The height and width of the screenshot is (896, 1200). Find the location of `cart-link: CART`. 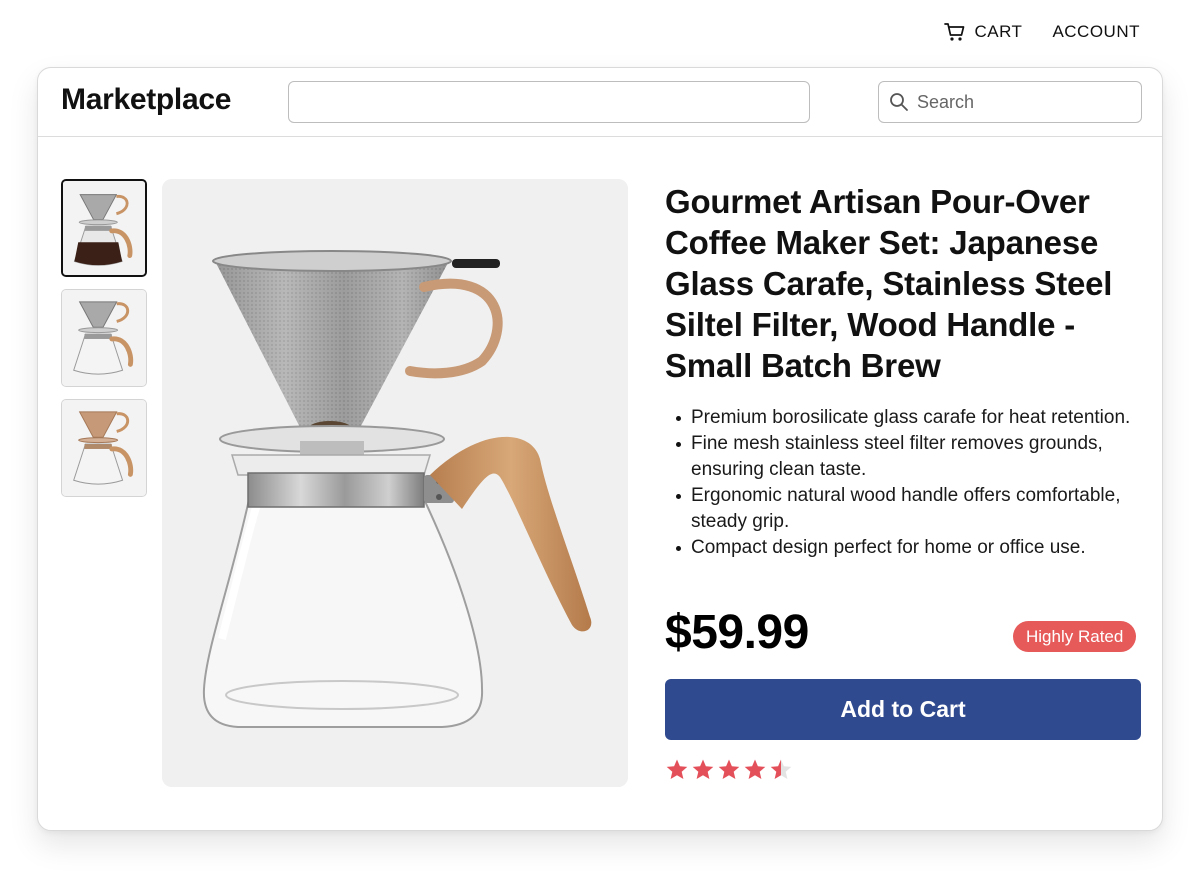

cart-link: CART is located at coordinates (983, 32).